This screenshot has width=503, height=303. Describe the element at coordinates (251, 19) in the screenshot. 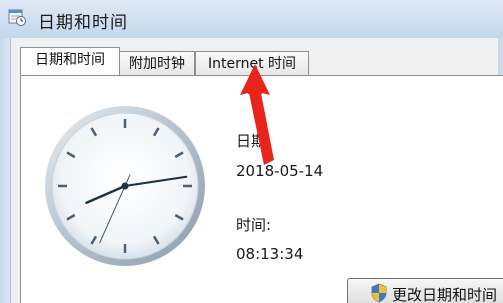

I see `title-bar: 日期和时间` at that location.